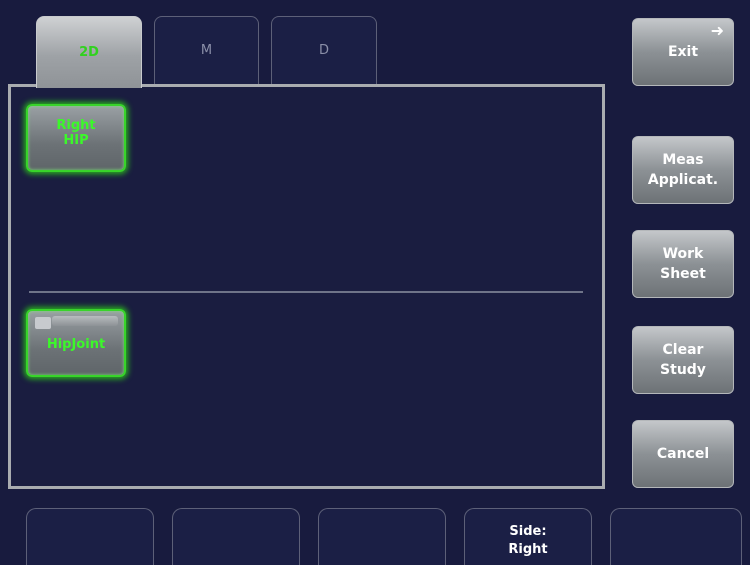  What do you see at coordinates (43, 323) in the screenshot?
I see `indicator-square` at bounding box center [43, 323].